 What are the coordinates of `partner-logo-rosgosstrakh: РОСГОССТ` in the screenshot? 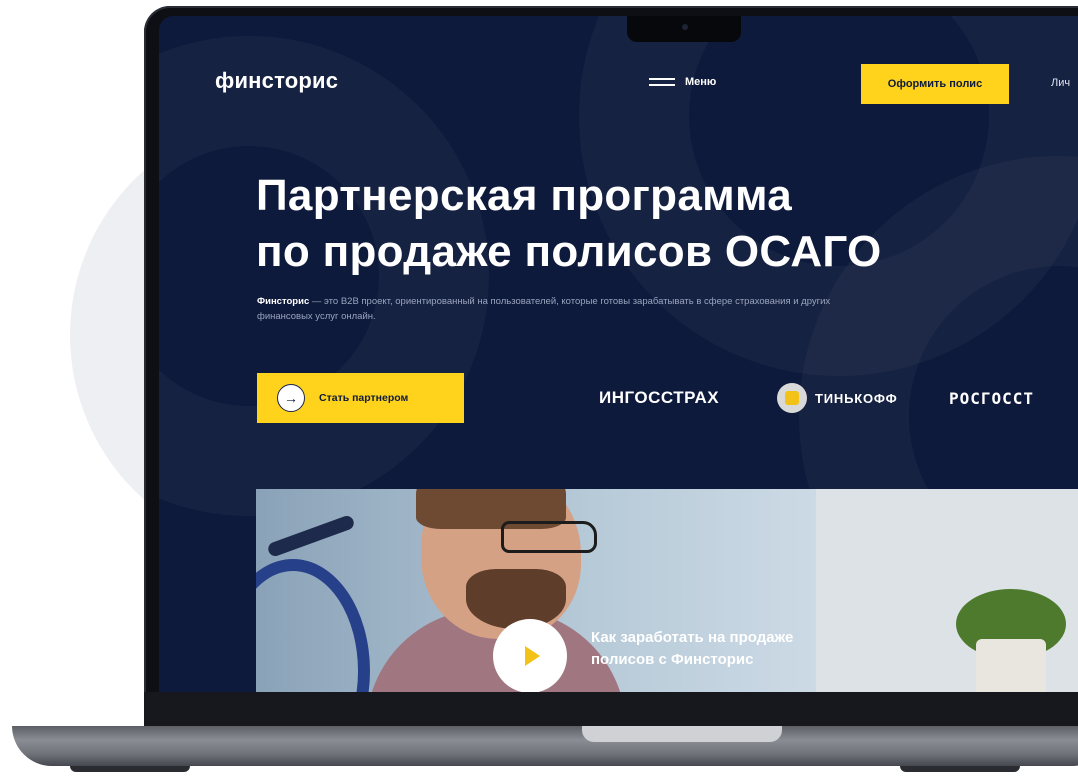 It's located at (992, 398).